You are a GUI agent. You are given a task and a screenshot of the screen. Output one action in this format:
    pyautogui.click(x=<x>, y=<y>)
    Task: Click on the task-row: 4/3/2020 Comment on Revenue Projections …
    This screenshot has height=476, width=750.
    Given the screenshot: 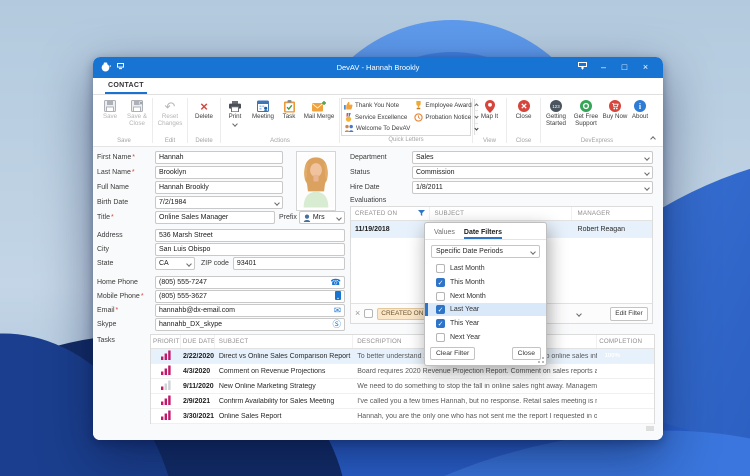 What is the action you would take?
    pyautogui.click(x=402, y=371)
    